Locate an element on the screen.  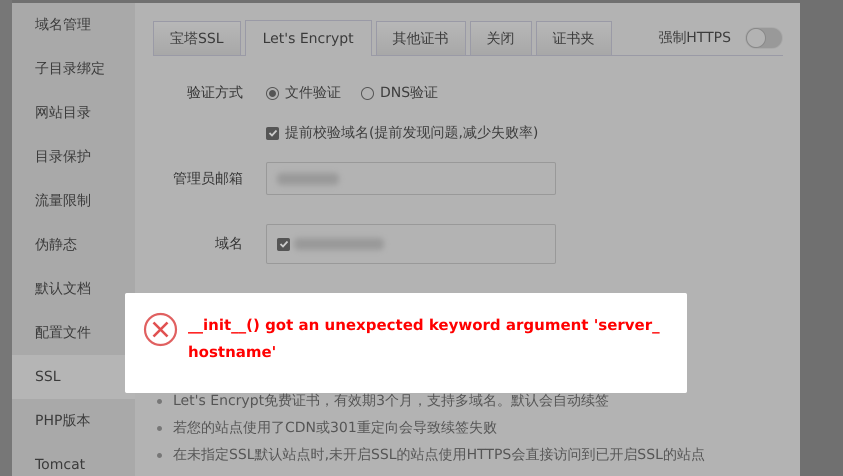
field-label: 域名 is located at coordinates (228, 244).